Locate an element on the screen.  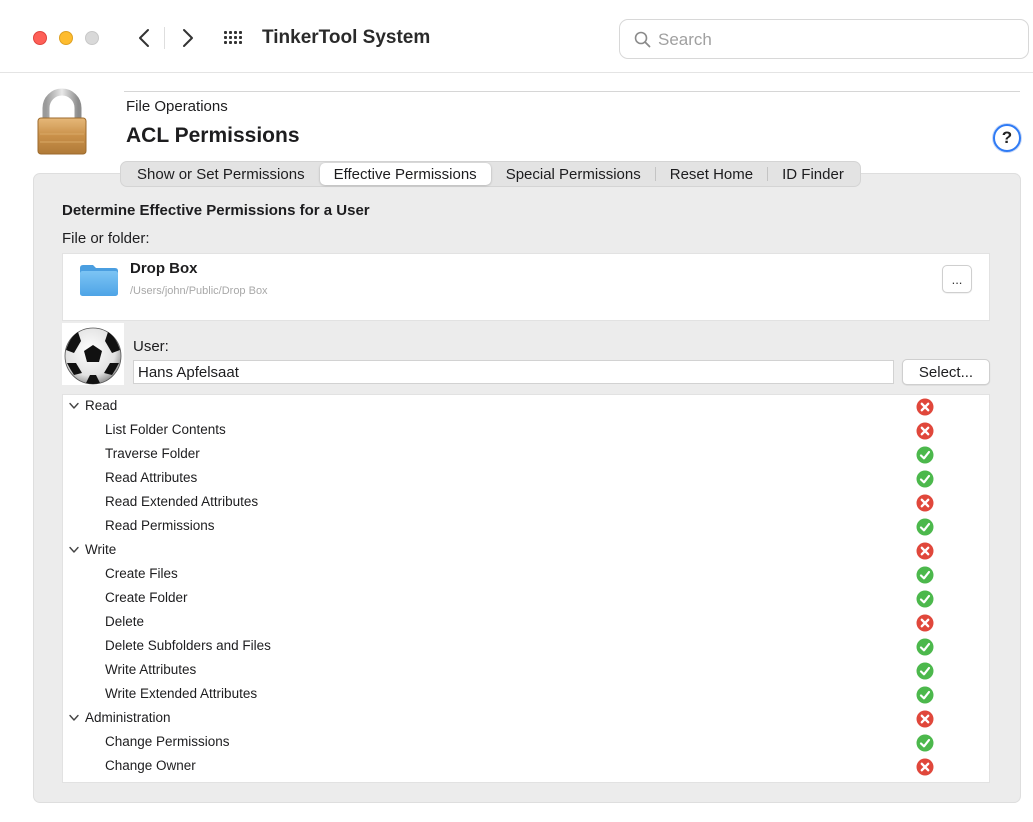
zoom-window-button is located at coordinates (92, 38).